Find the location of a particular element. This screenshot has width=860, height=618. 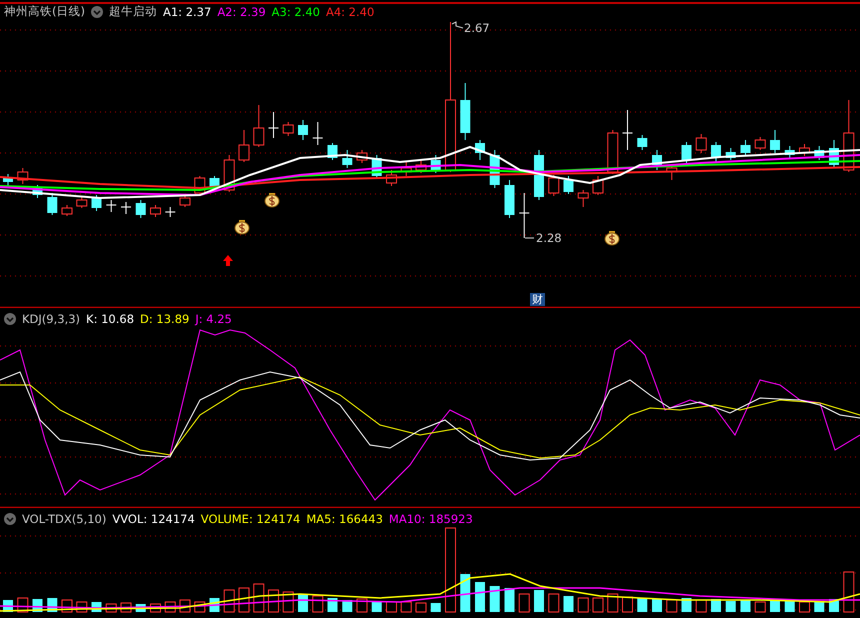

stock-title: 神州高铁(日线) is located at coordinates (44, 11).